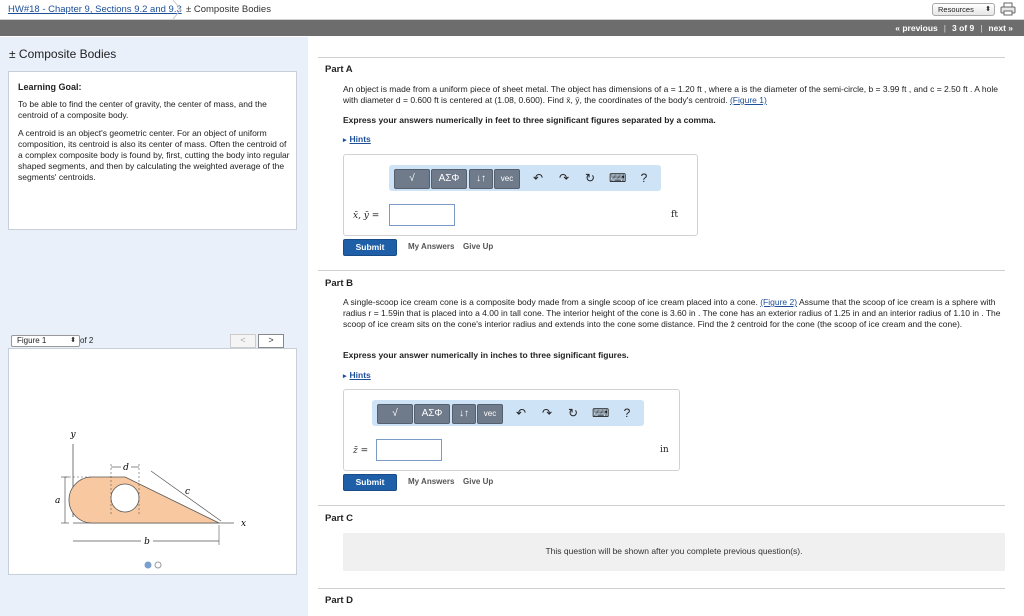 This screenshot has height=616, width=1024. I want to click on y-axis-label: y, so click(72, 435).